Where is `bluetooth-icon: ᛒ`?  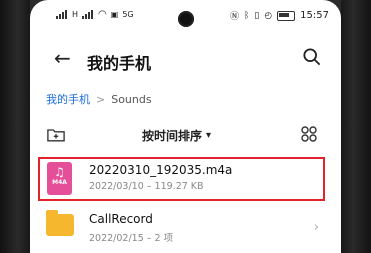
bluetooth-icon: ᛒ is located at coordinates (246, 15).